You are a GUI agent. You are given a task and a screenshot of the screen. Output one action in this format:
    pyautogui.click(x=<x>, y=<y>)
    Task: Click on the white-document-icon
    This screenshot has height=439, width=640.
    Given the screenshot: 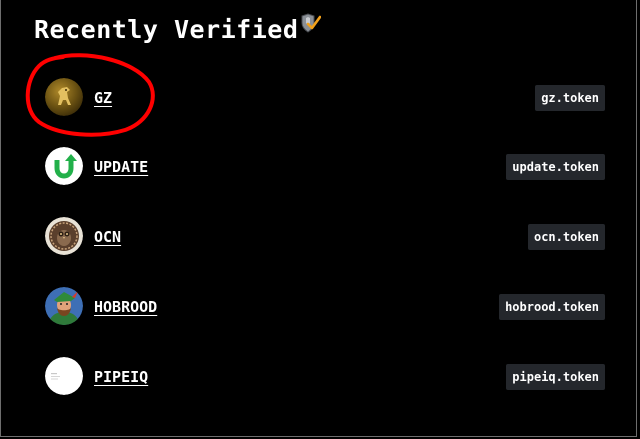 What is the action you would take?
    pyautogui.click(x=64, y=376)
    